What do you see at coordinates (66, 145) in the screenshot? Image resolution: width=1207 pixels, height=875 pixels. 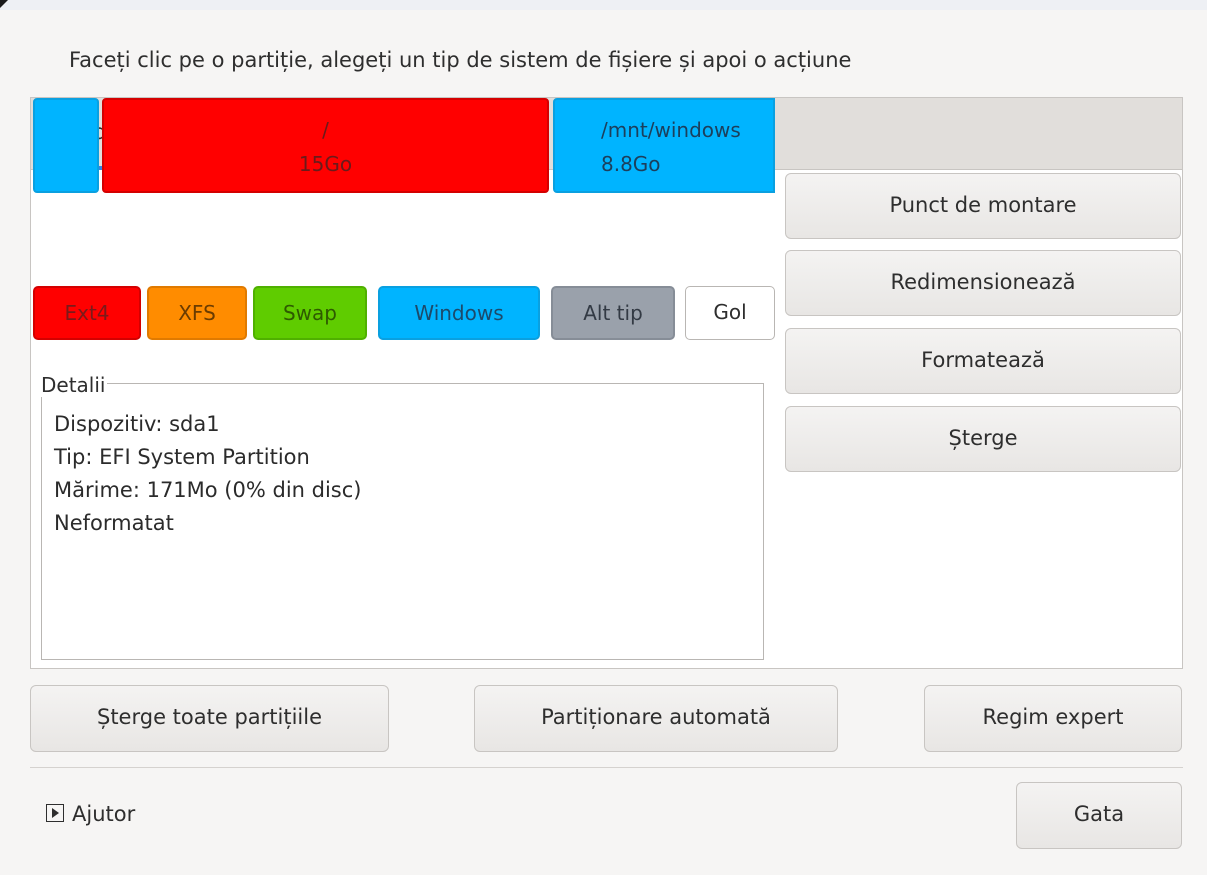 I see `partition-sda1` at bounding box center [66, 145].